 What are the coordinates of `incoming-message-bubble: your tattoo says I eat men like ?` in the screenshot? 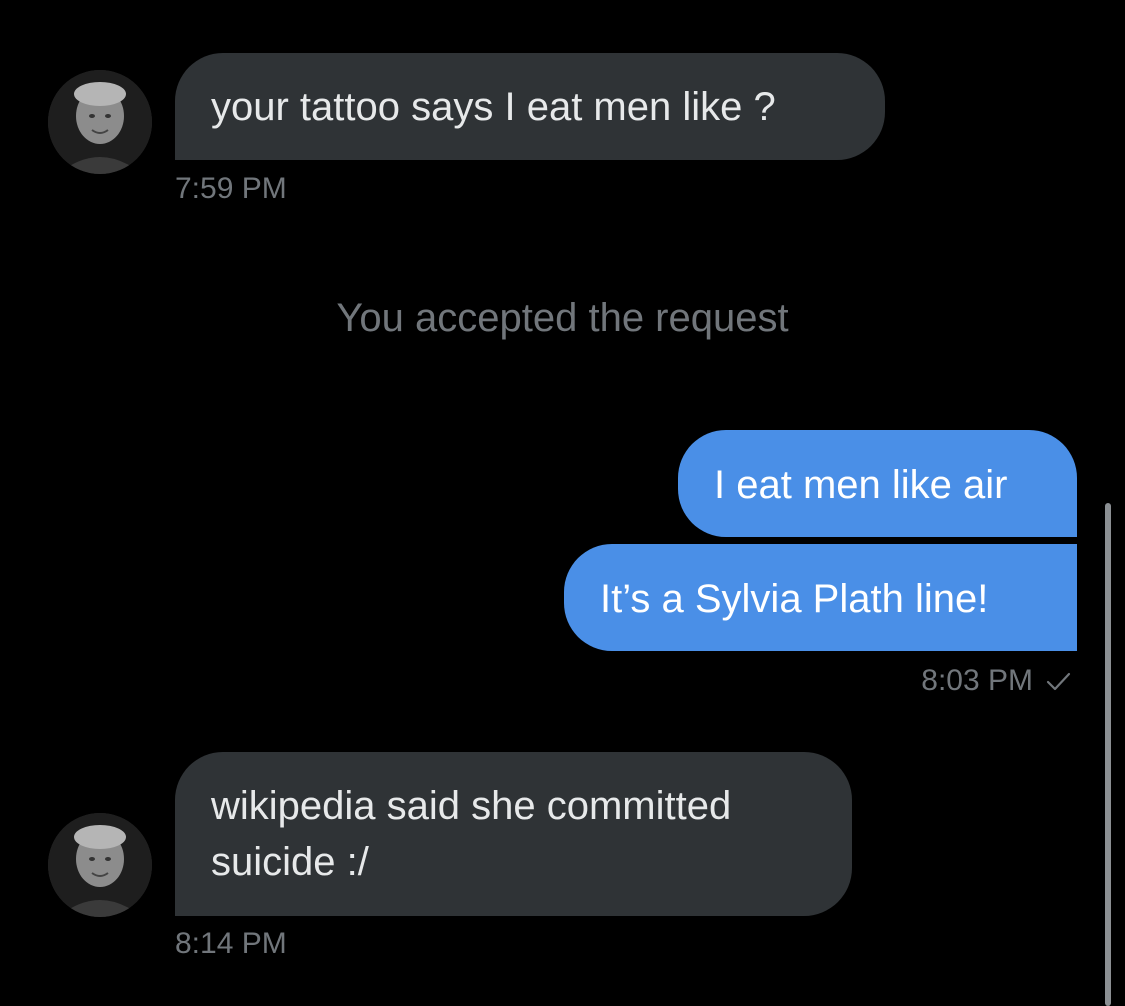 It's located at (530, 106).